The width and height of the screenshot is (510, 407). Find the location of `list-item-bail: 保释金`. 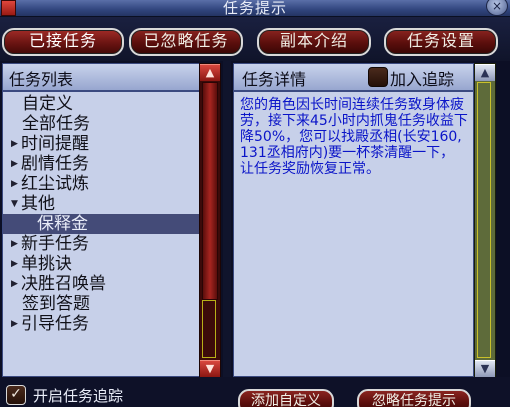

list-item-bail: 保释金 is located at coordinates (101, 224).